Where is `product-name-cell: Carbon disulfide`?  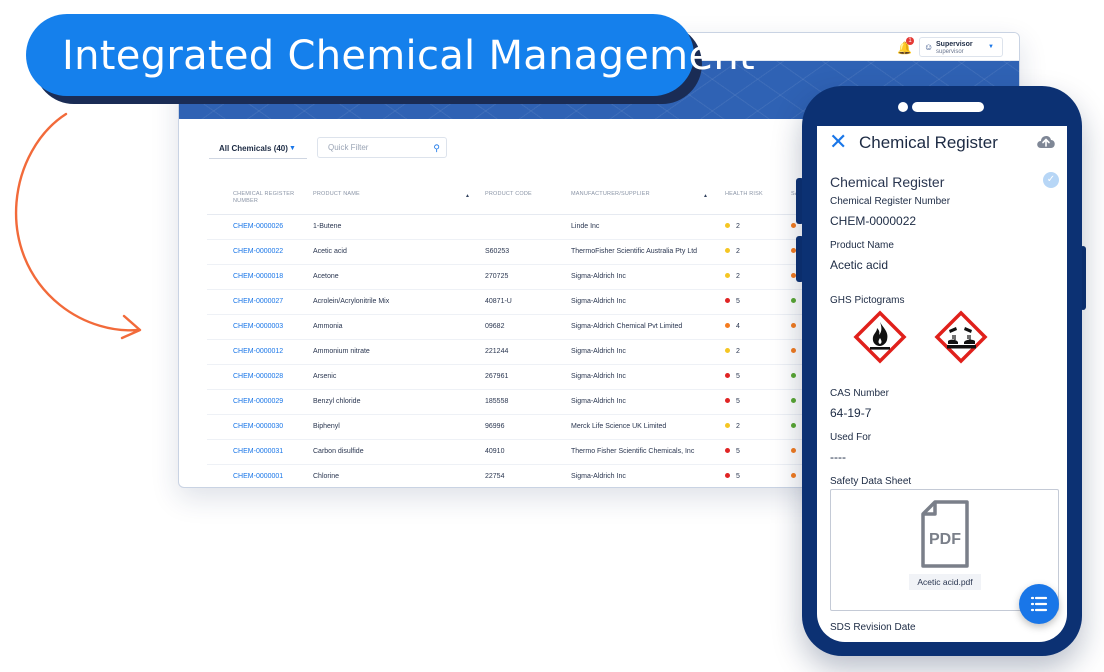
product-name-cell: Carbon disulfide is located at coordinates (338, 451).